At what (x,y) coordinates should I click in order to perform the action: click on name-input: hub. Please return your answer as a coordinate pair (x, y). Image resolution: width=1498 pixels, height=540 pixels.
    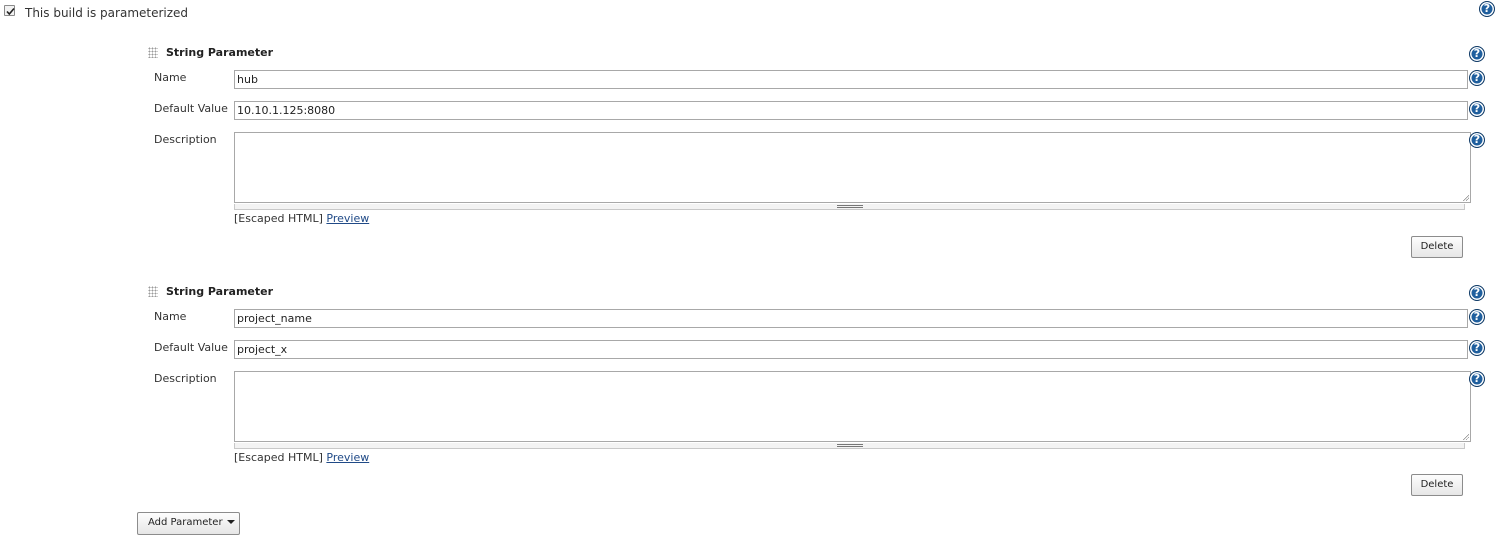
    Looking at the image, I should click on (851, 79).